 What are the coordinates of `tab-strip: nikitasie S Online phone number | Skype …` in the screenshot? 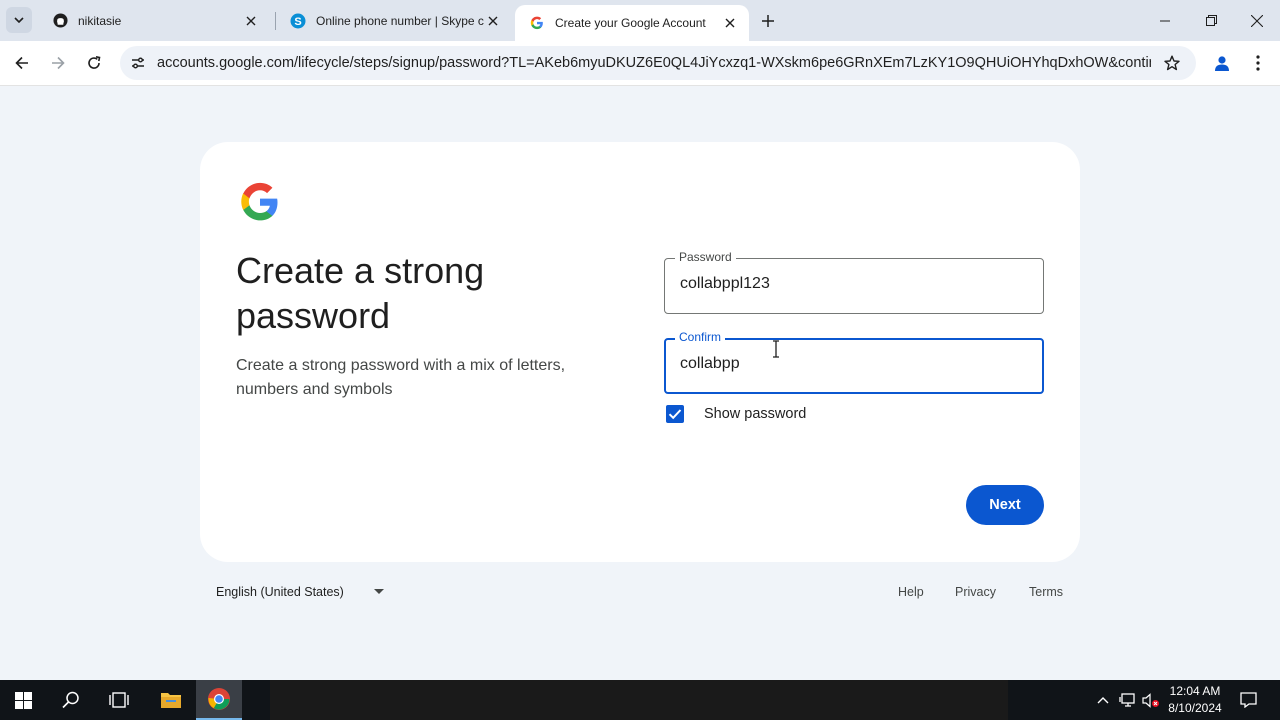 It's located at (640, 20).